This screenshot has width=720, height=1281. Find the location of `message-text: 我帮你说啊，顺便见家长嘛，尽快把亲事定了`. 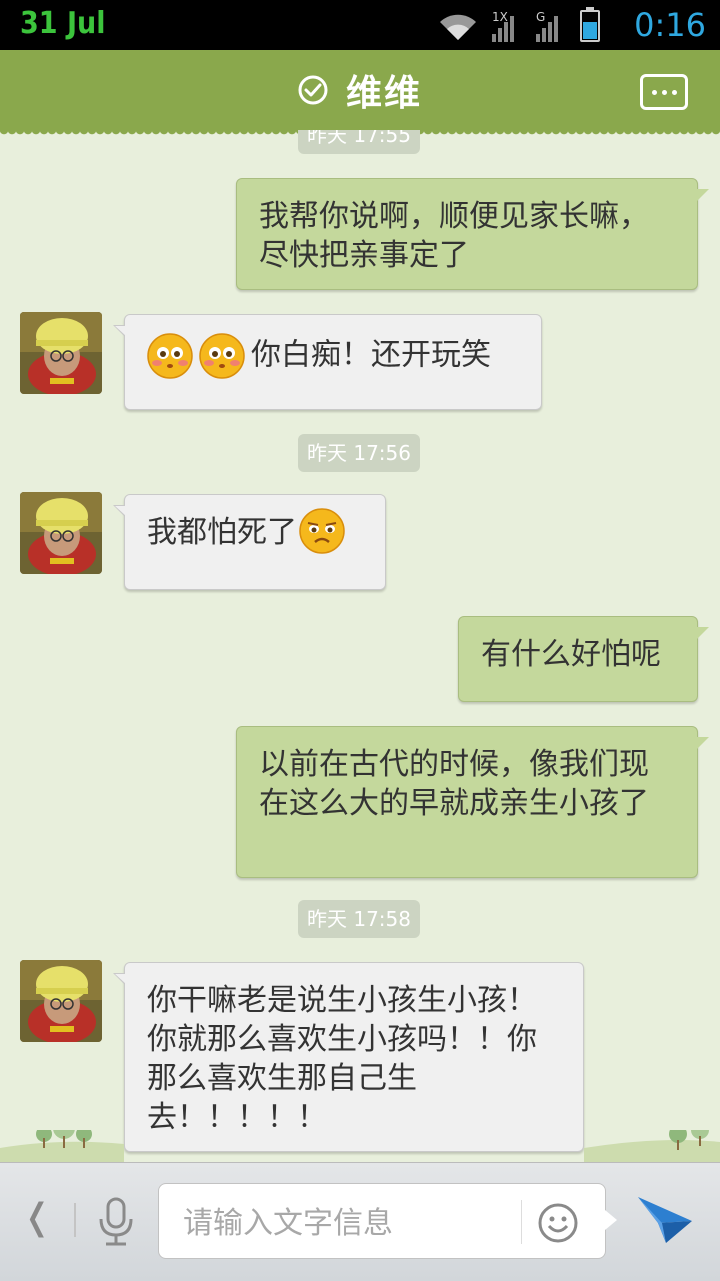

message-text: 我帮你说啊，顺便见家长嘛，尽快把亲事定了 is located at coordinates (454, 236).